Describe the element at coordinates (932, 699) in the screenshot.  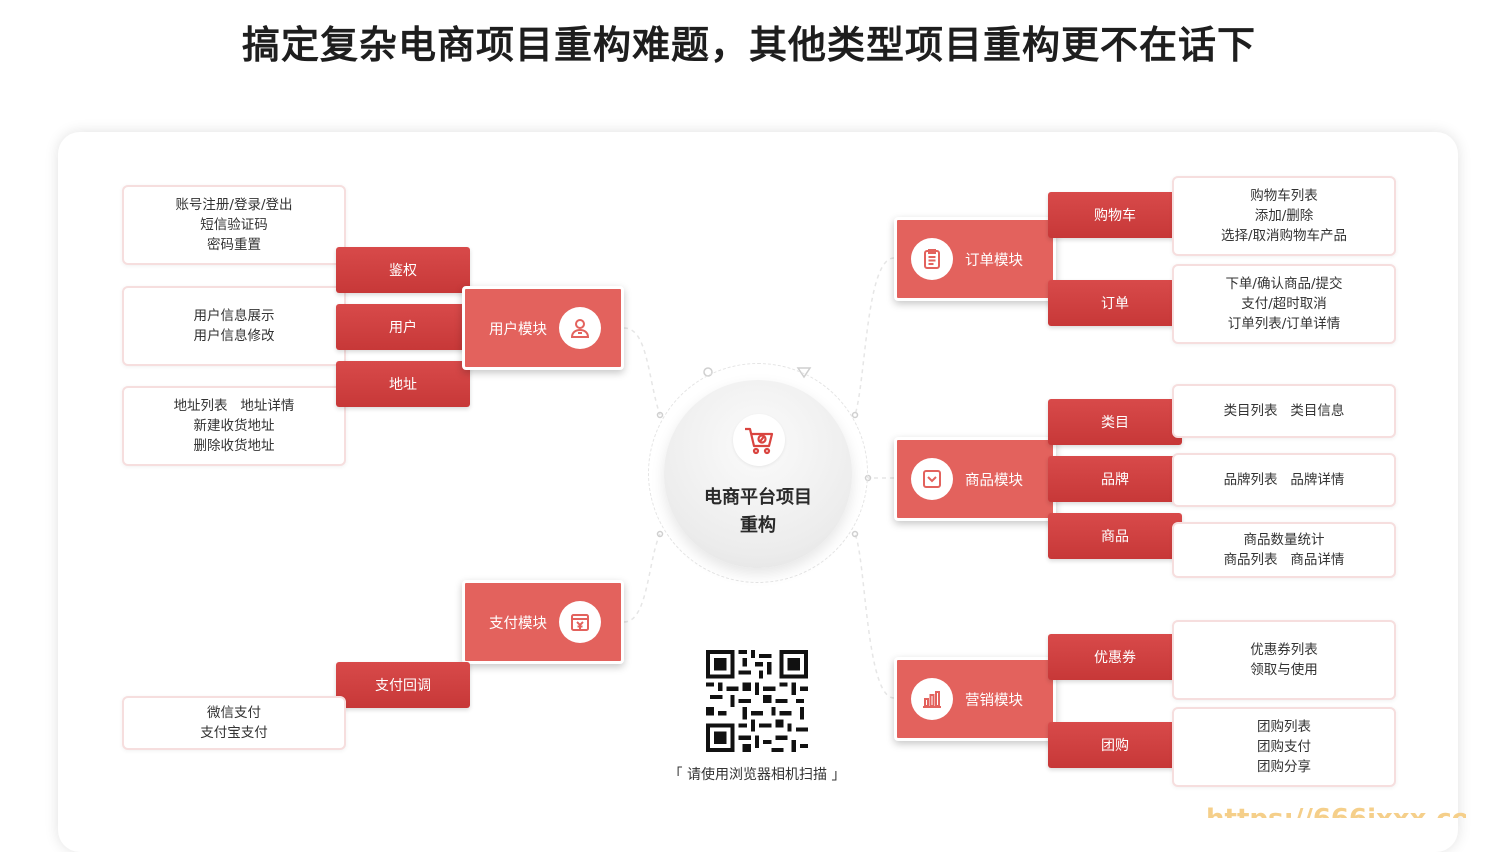
I see `bar-chart-icon` at that location.